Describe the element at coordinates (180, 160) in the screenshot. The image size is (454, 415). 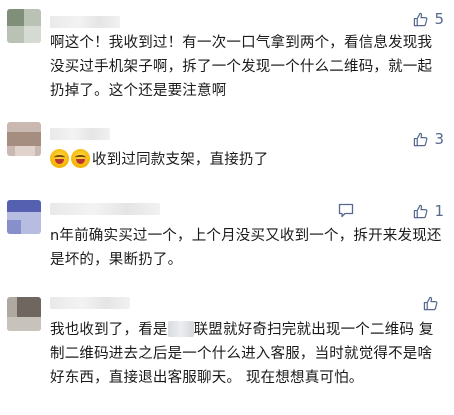
I see `comment-text-body: 收到过同款支架，直接扔了` at that location.